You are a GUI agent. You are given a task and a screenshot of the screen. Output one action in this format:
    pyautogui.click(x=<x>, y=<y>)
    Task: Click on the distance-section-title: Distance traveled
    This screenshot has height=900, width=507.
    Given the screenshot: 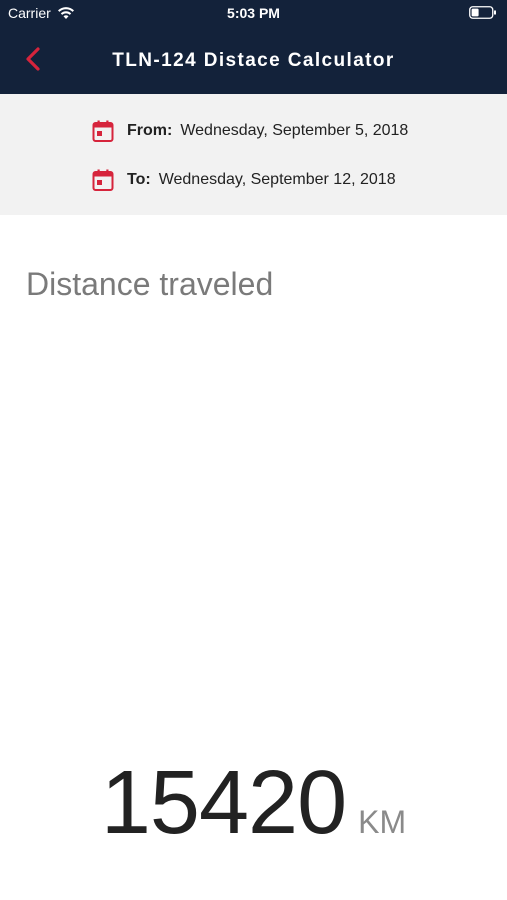 What is the action you would take?
    pyautogui.click(x=150, y=284)
    